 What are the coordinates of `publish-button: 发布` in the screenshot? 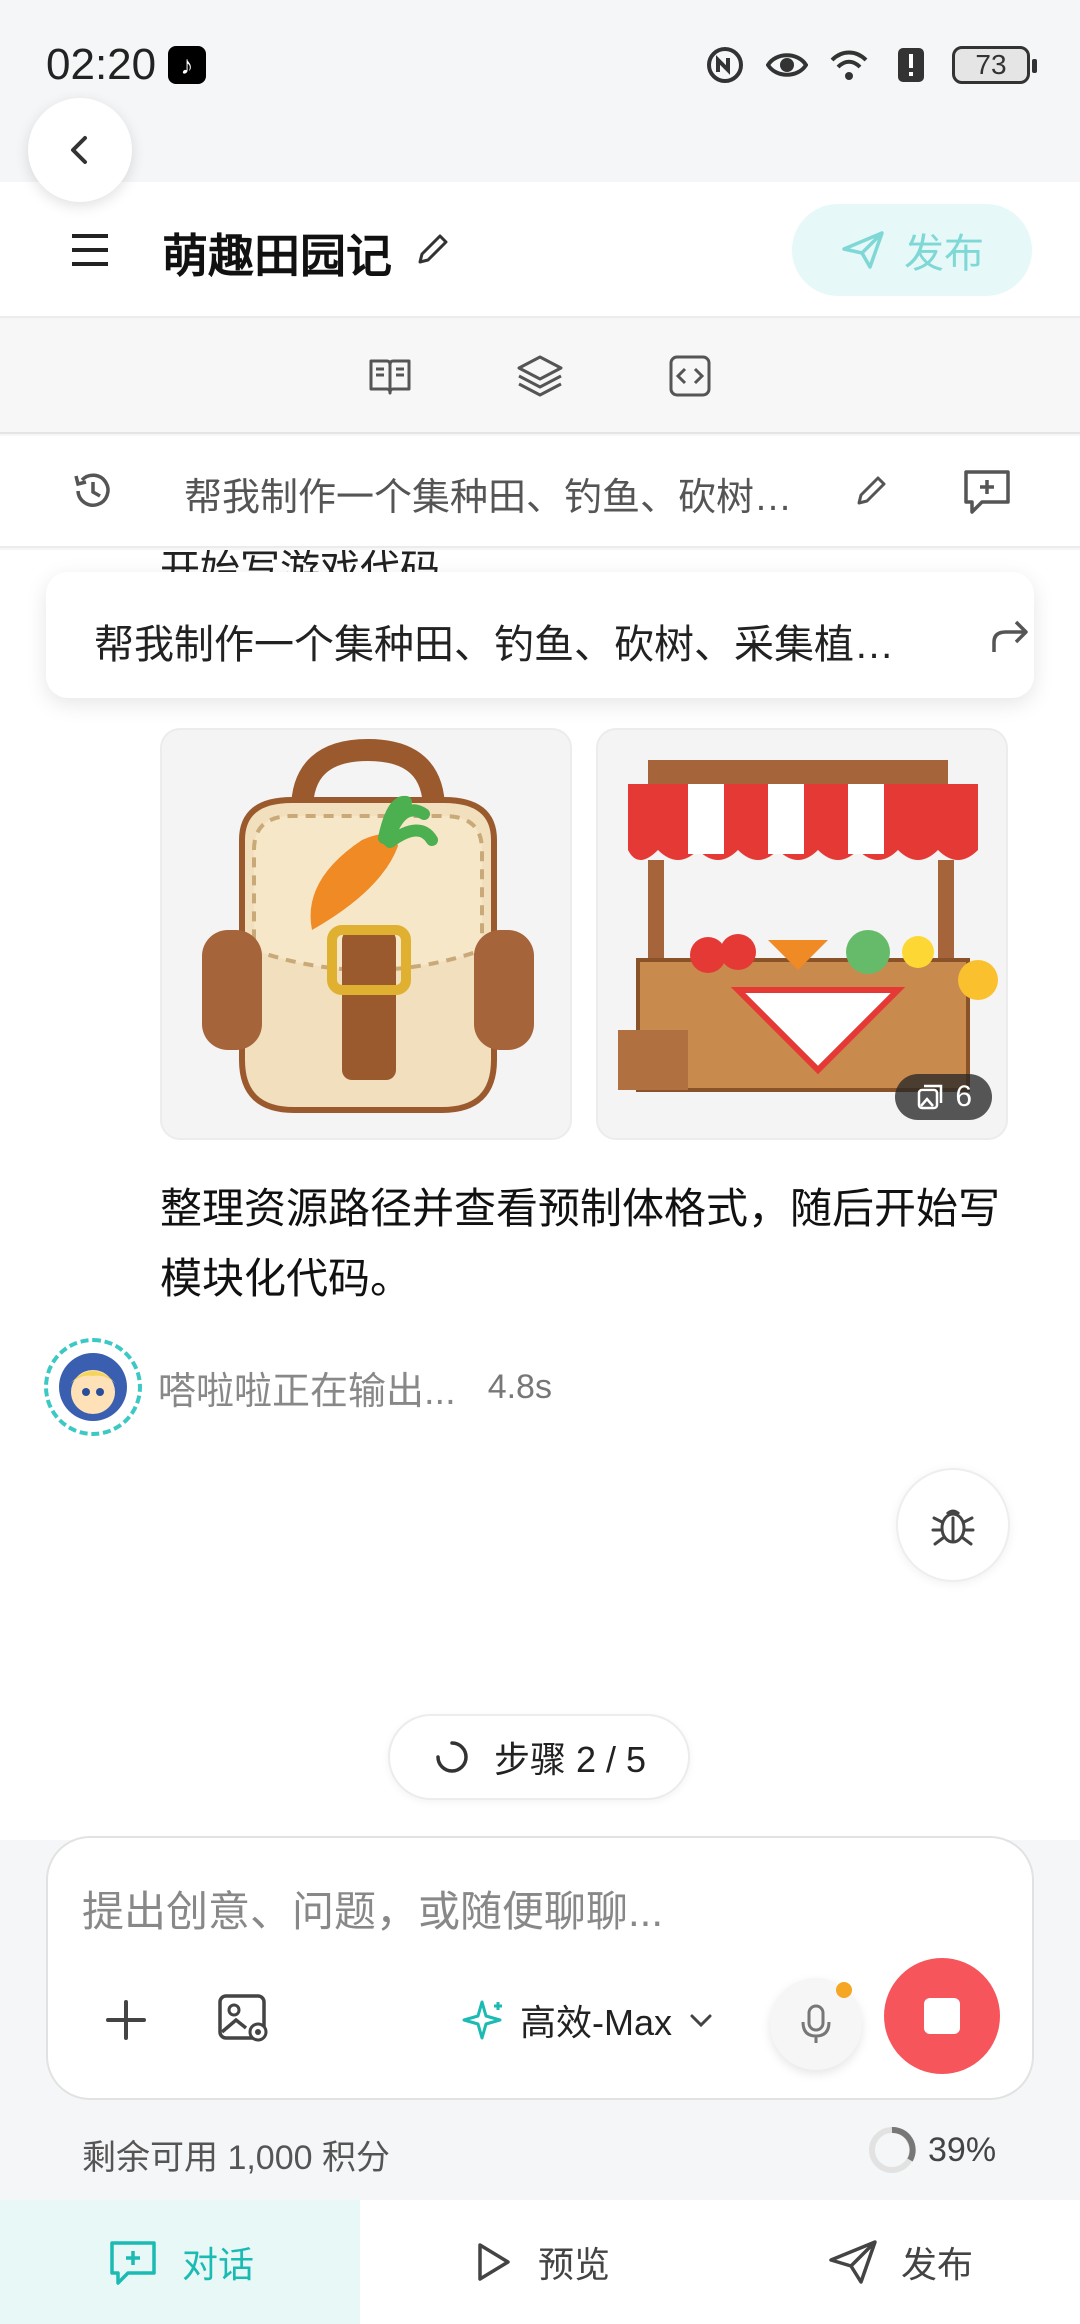 It's located at (912, 250).